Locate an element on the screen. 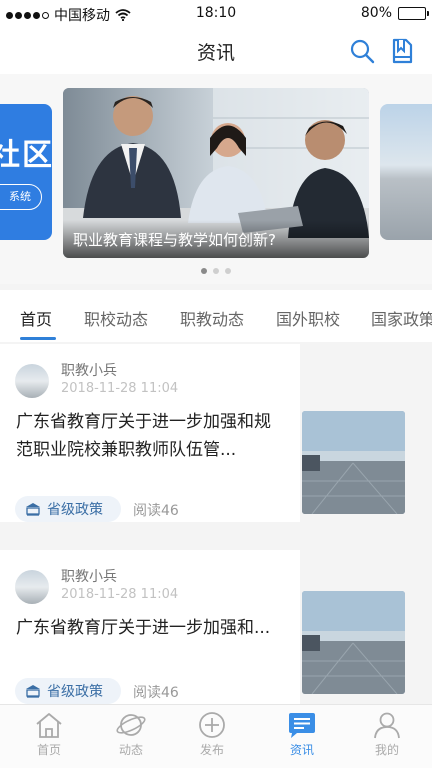 This screenshot has height=768, width=432. planet-icon is located at coordinates (131, 725).